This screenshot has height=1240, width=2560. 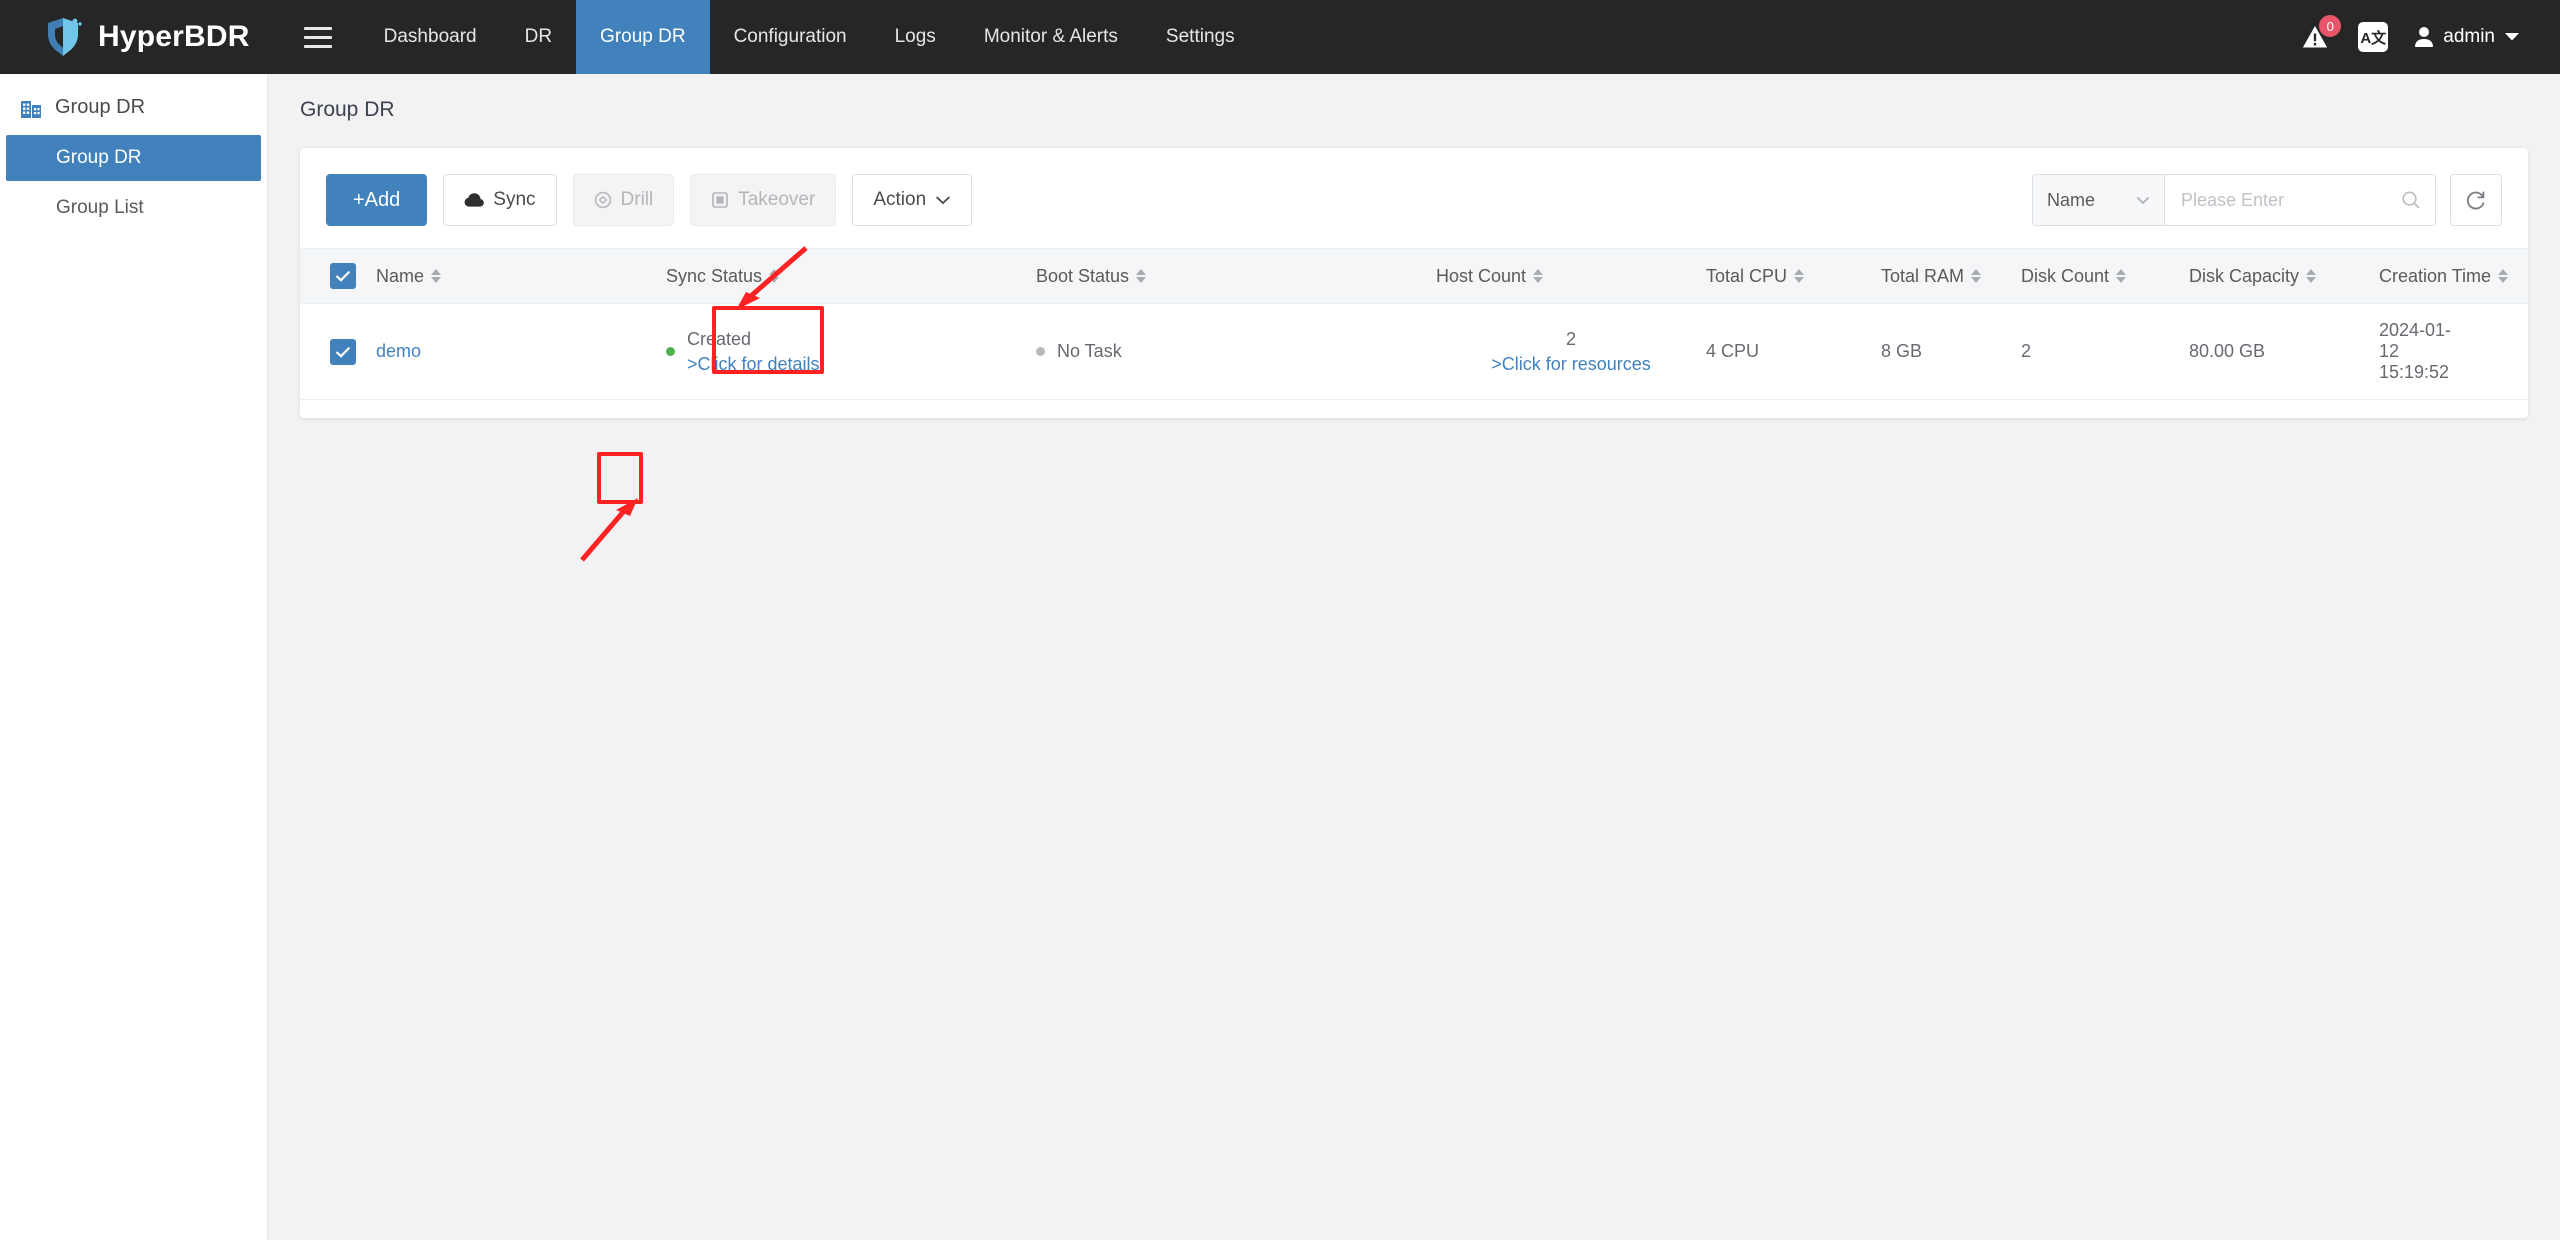 What do you see at coordinates (2476, 200) in the screenshot?
I see `refresh-button` at bounding box center [2476, 200].